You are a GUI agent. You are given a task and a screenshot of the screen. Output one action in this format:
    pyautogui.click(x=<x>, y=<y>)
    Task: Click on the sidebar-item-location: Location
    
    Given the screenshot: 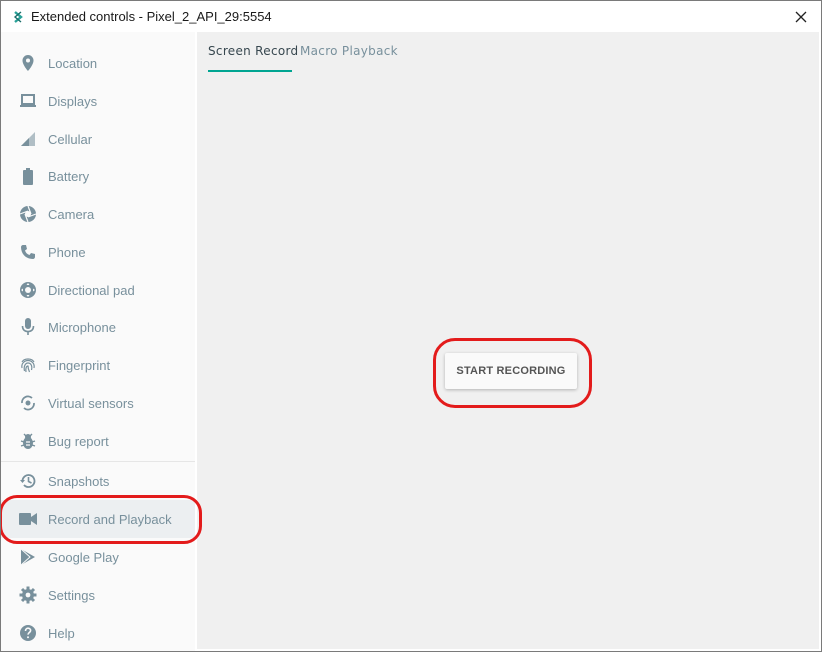 What is the action you would take?
    pyautogui.click(x=98, y=63)
    